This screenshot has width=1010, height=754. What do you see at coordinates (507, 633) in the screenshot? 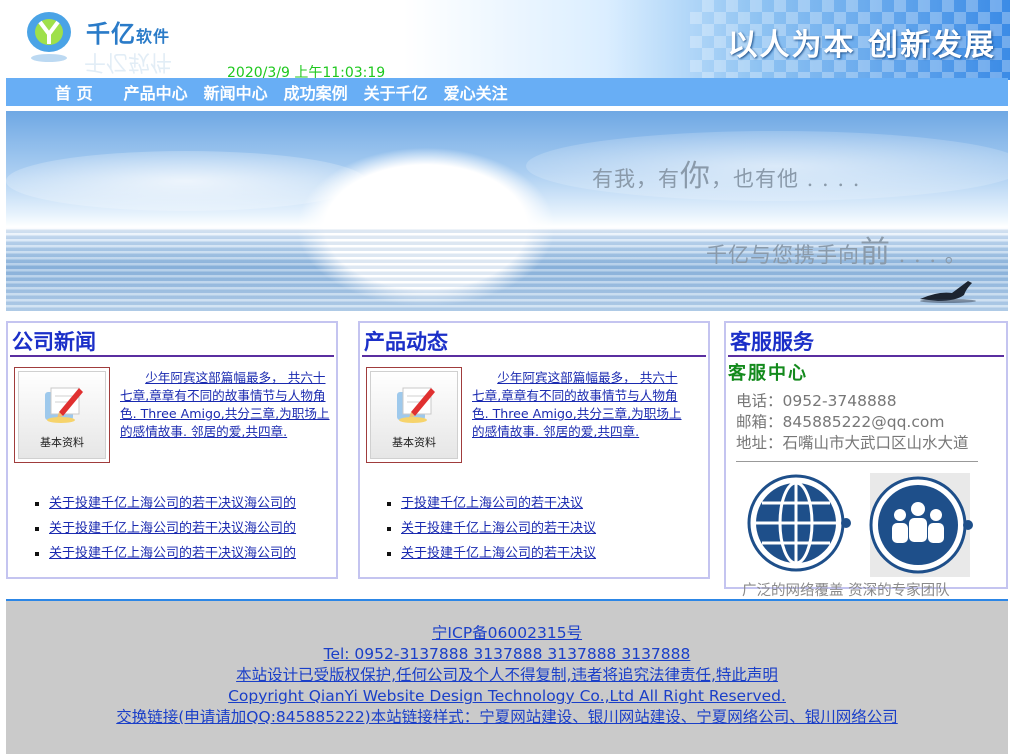
I see `footer-icp-link: 宁ICP备06002315号` at bounding box center [507, 633].